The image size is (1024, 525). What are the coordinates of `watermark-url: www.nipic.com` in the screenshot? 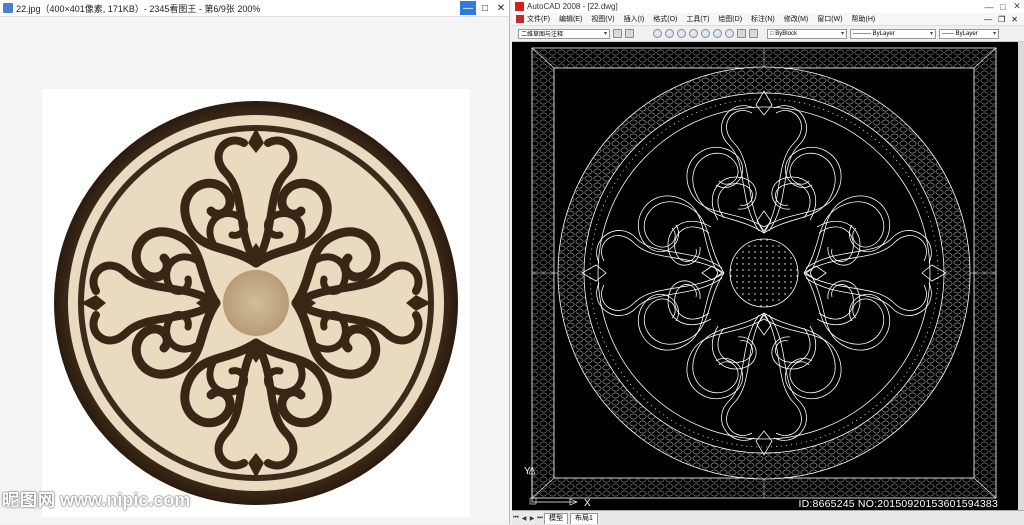 It's located at (125, 500).